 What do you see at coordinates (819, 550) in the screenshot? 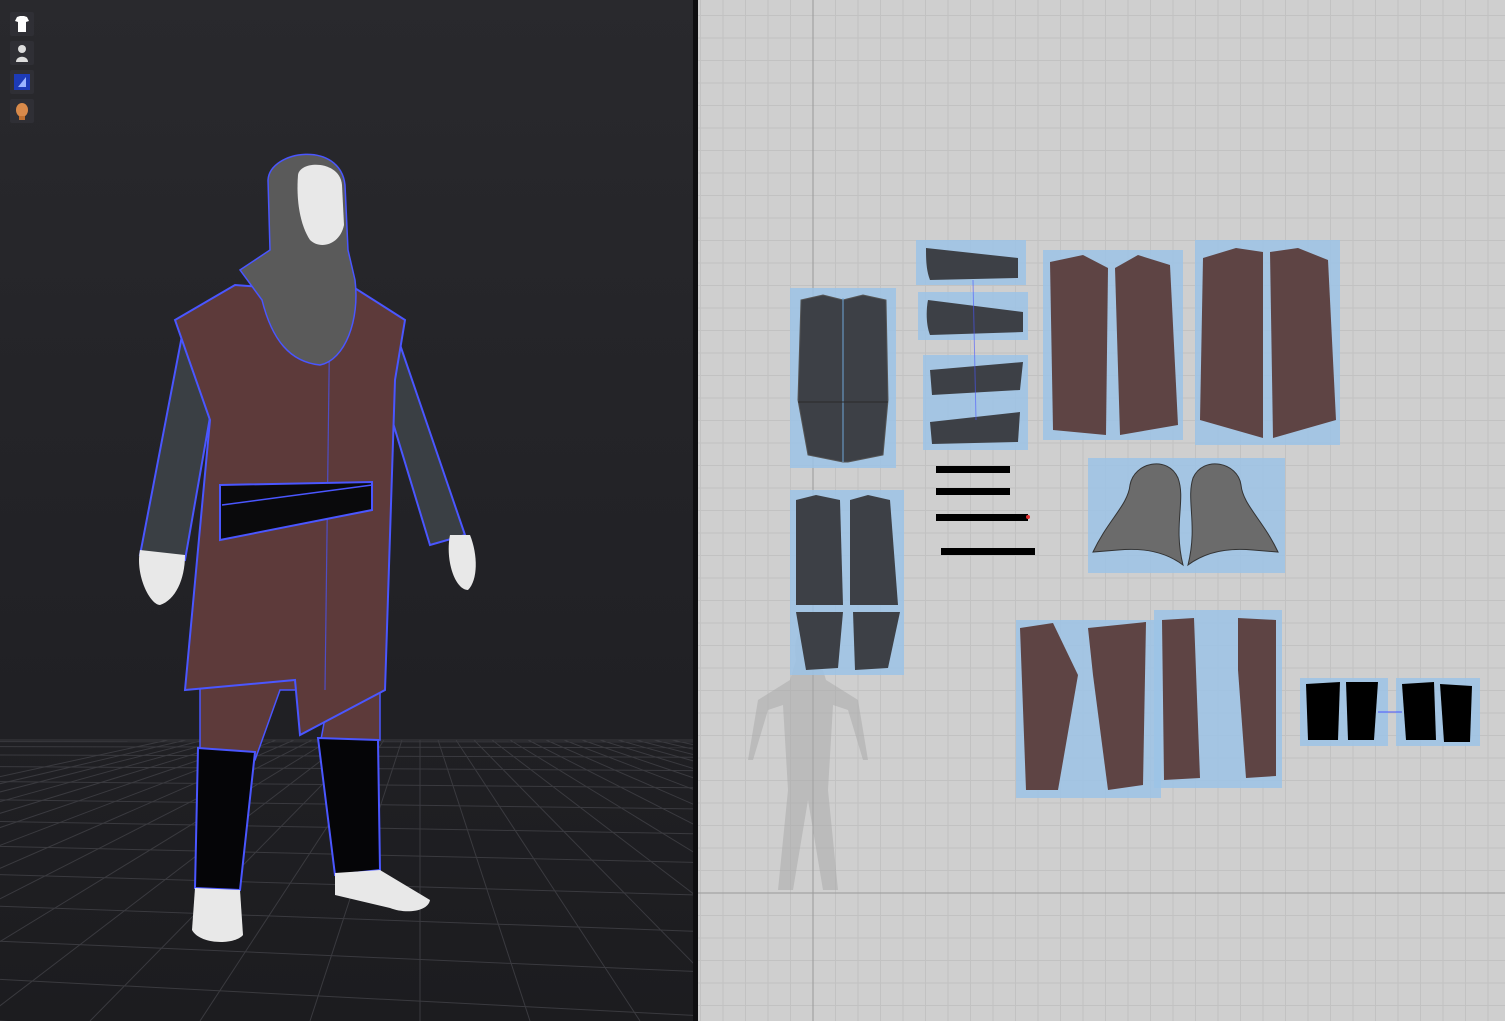
I see `pattern-piece-front-left` at bounding box center [819, 550].